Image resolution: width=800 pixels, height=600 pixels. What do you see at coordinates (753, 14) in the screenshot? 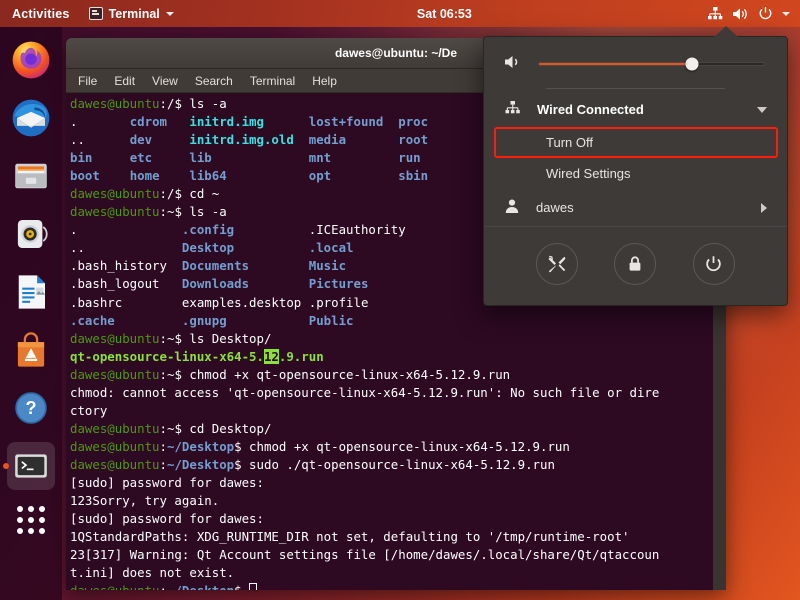
I see `status-indicators` at bounding box center [753, 14].